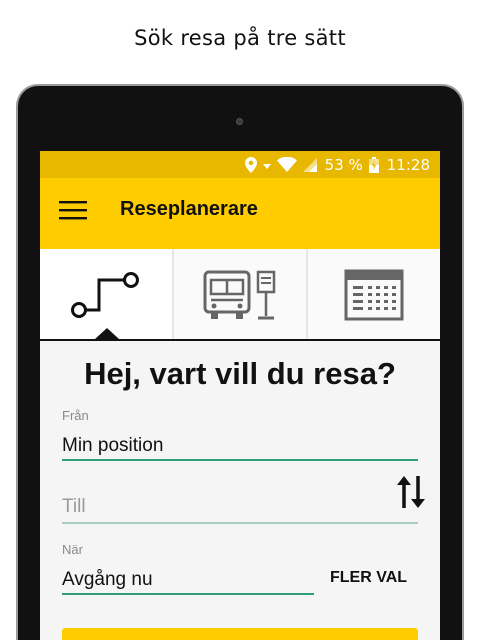 This screenshot has height=640, width=480. I want to click on tab-bar, so click(240, 295).